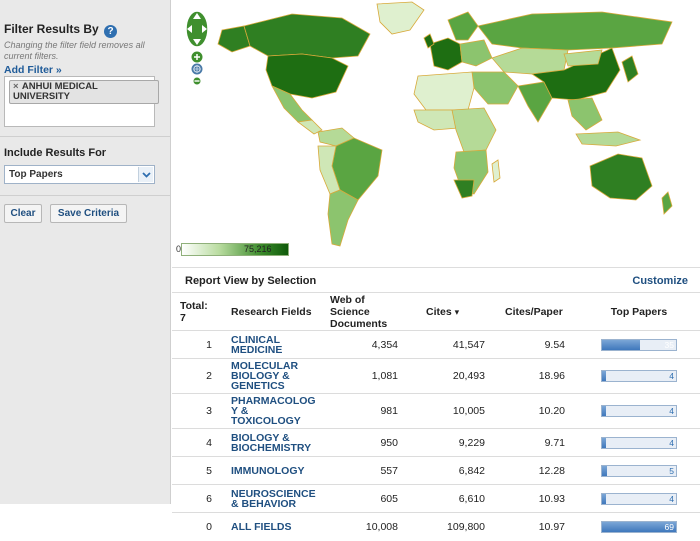 This screenshot has width=700, height=541. What do you see at coordinates (266, 421) in the screenshot?
I see `research-field-link-line3: TOXICOLOGY` at bounding box center [266, 421].